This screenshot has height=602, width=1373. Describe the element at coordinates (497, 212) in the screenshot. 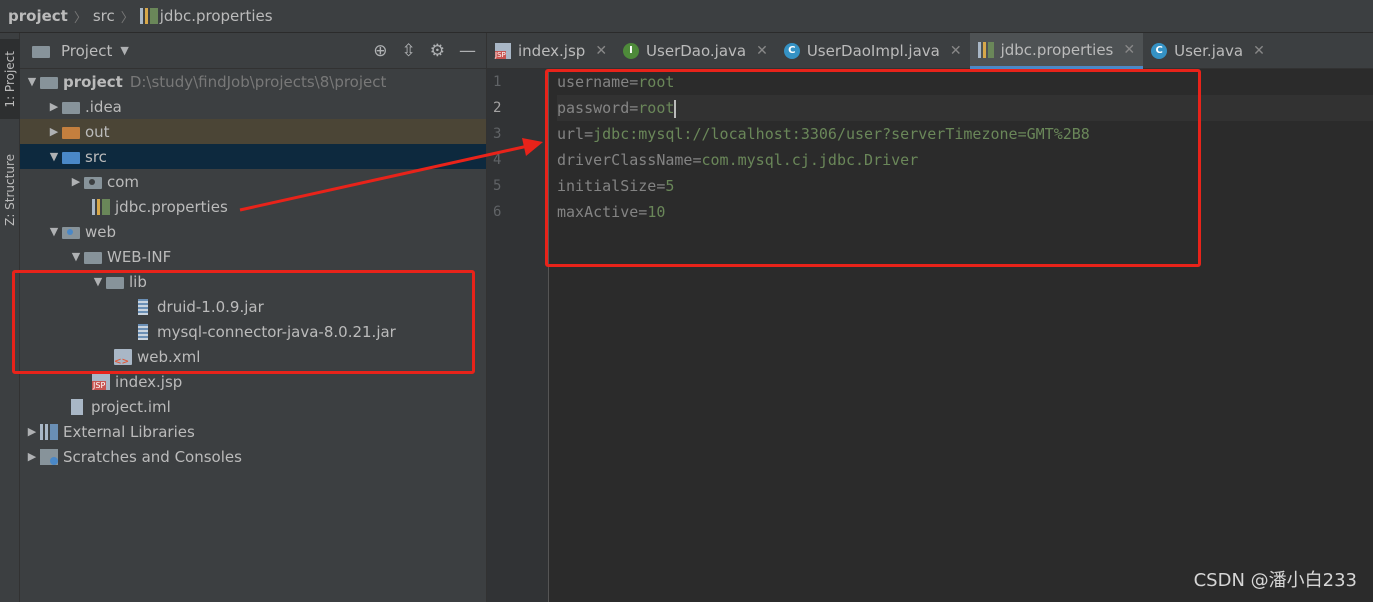

I see `line-number: 6` at that location.